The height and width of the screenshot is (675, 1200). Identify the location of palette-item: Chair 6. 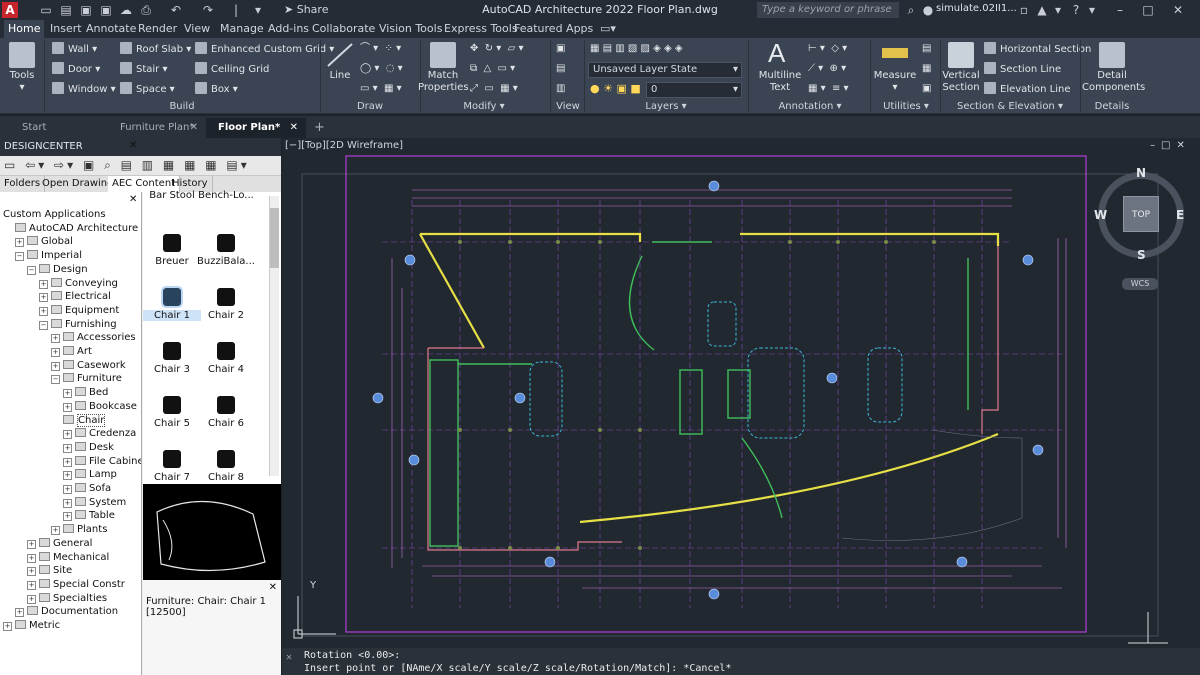
(226, 412).